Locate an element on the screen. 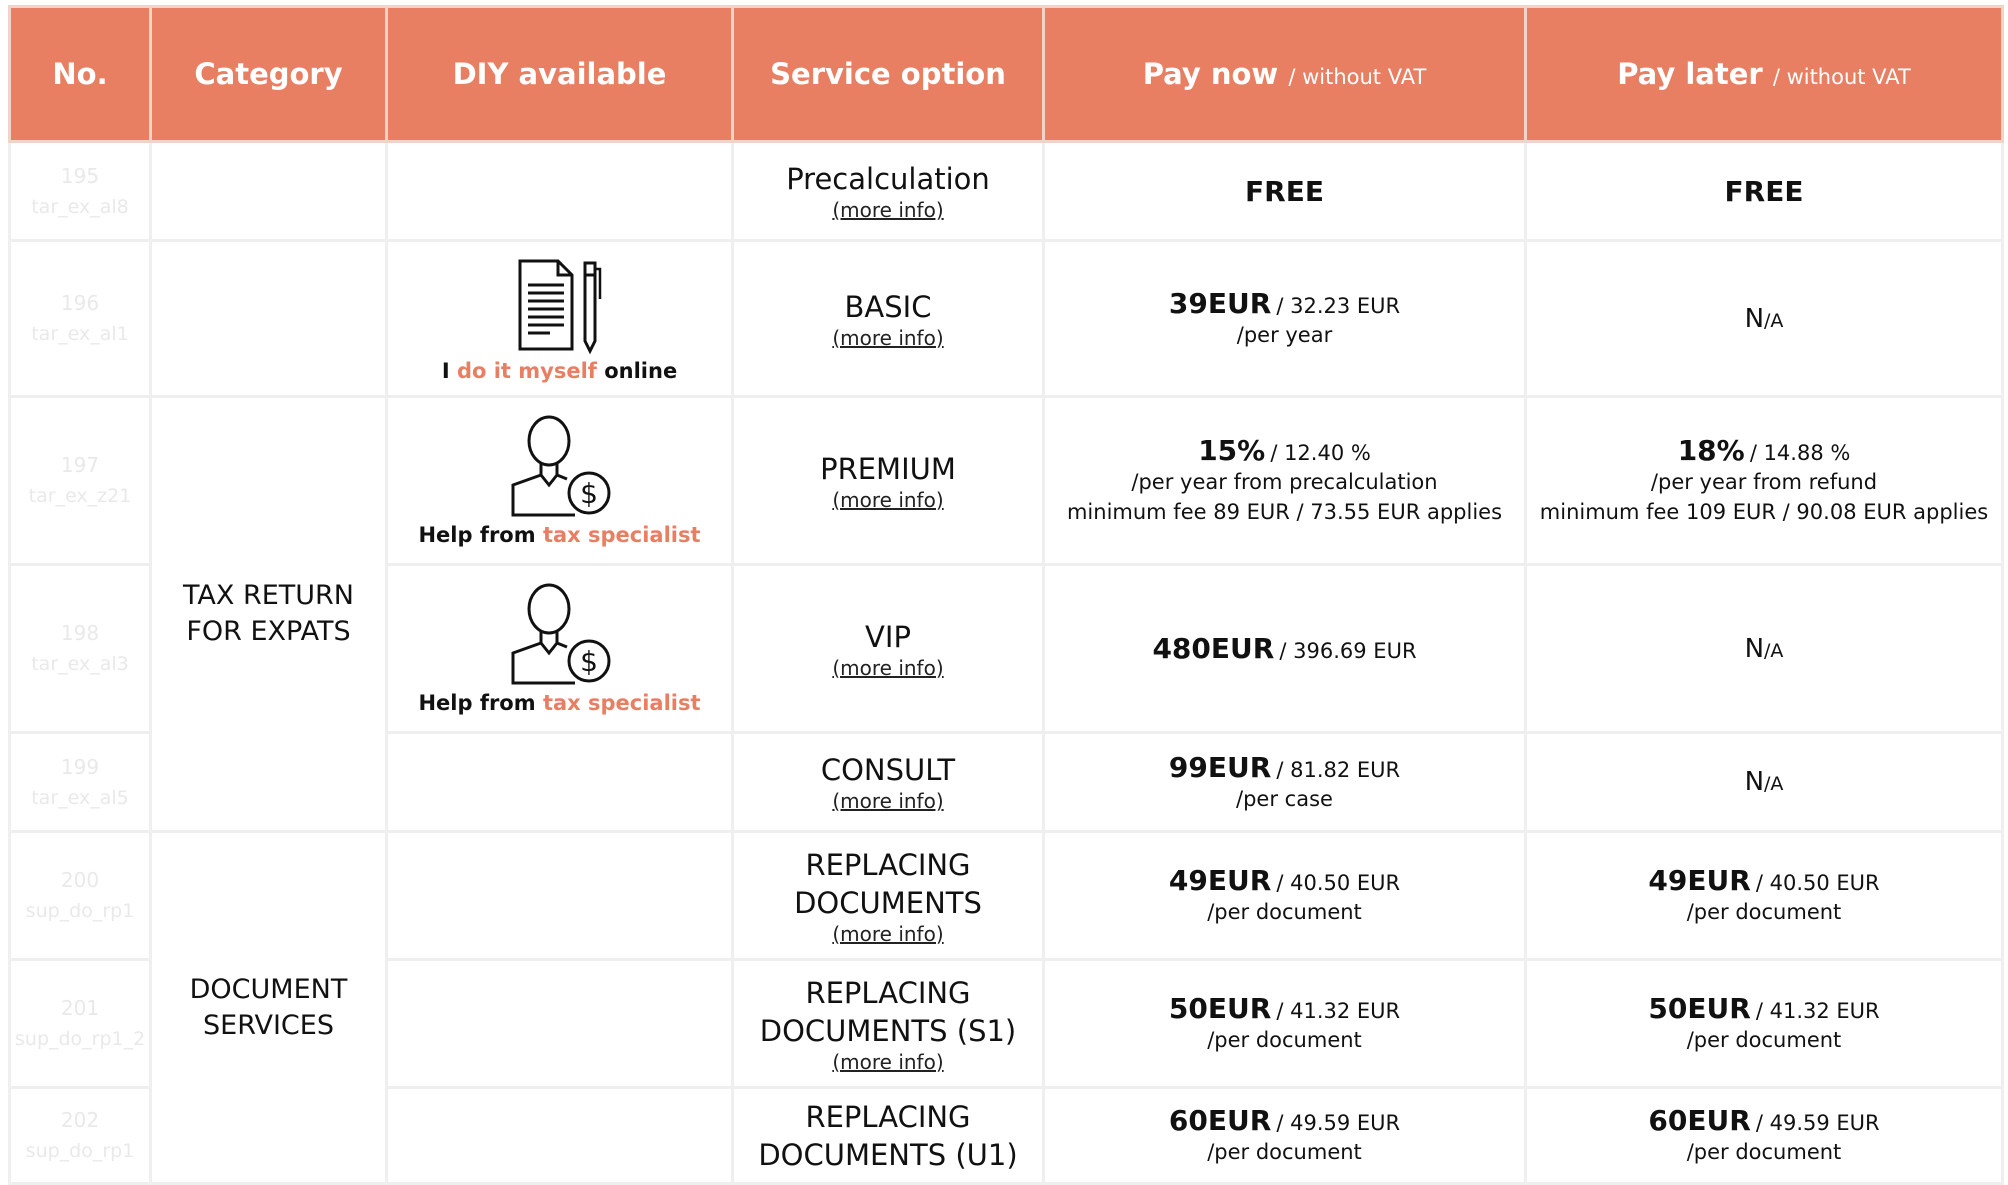  service-cell: REPLACING DOCUMENTS (S1) (more info) is located at coordinates (888, 1023).